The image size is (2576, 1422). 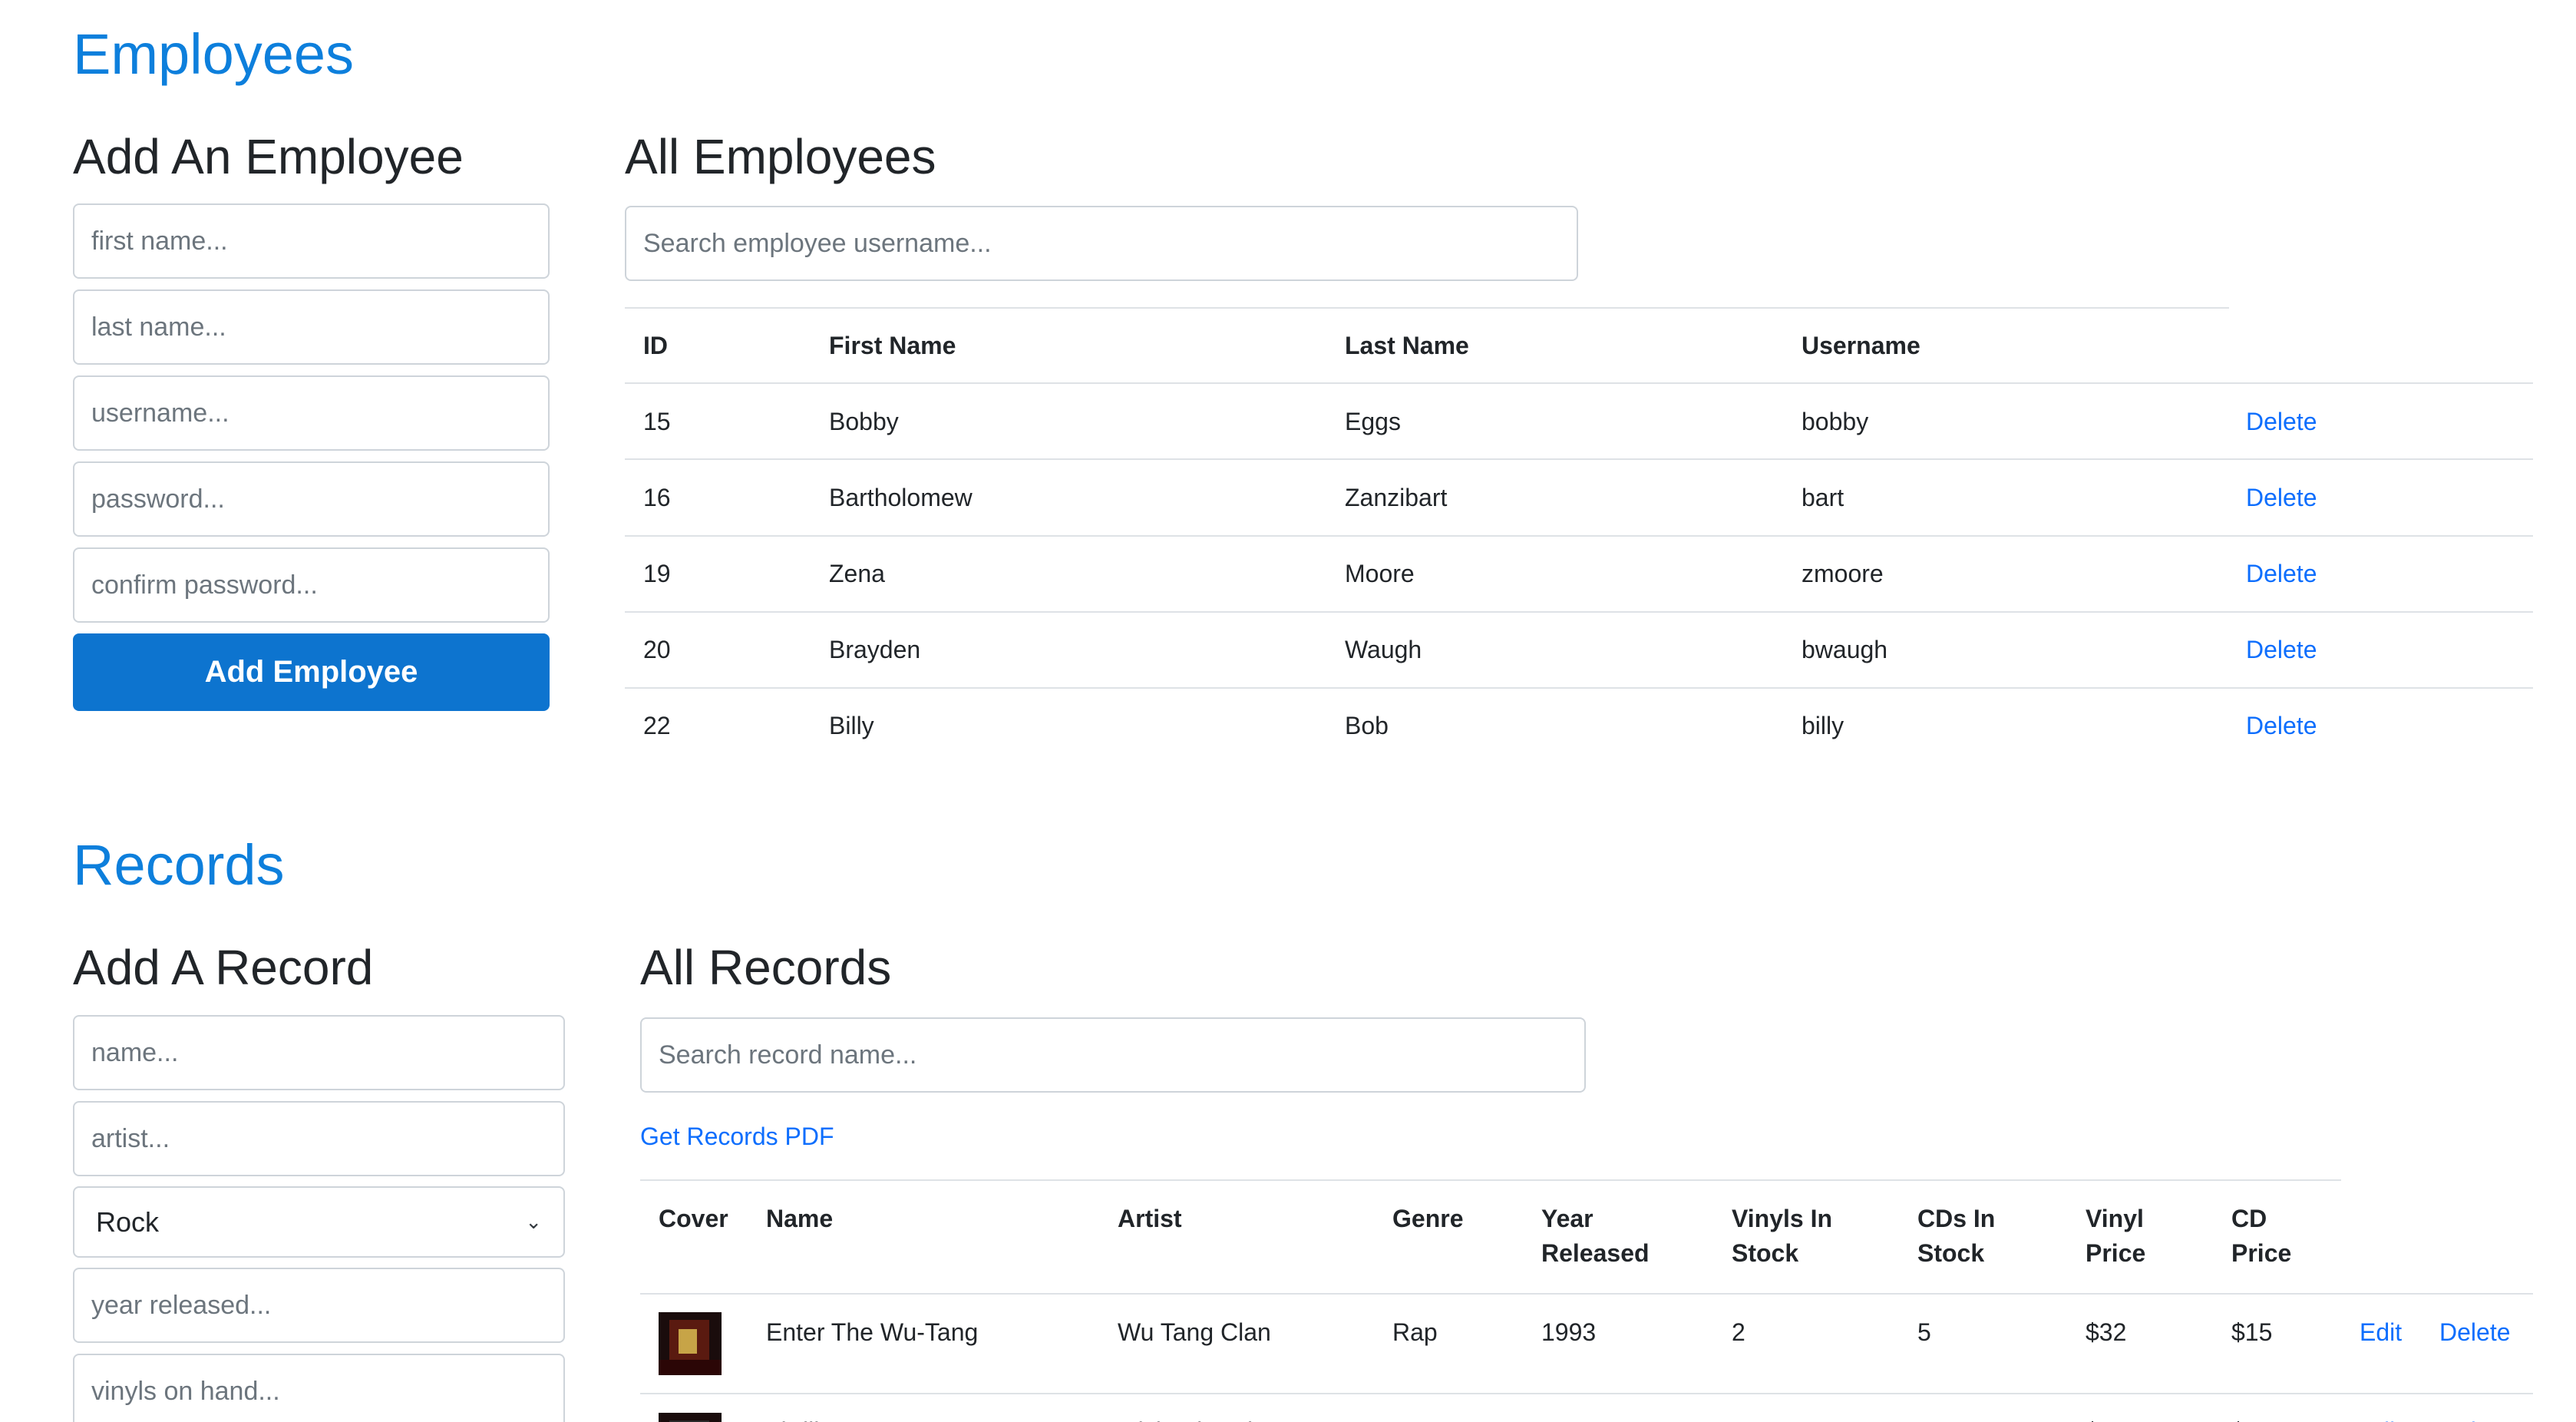 What do you see at coordinates (1924, 1418) in the screenshot?
I see `record-cds-in-stock: 4` at bounding box center [1924, 1418].